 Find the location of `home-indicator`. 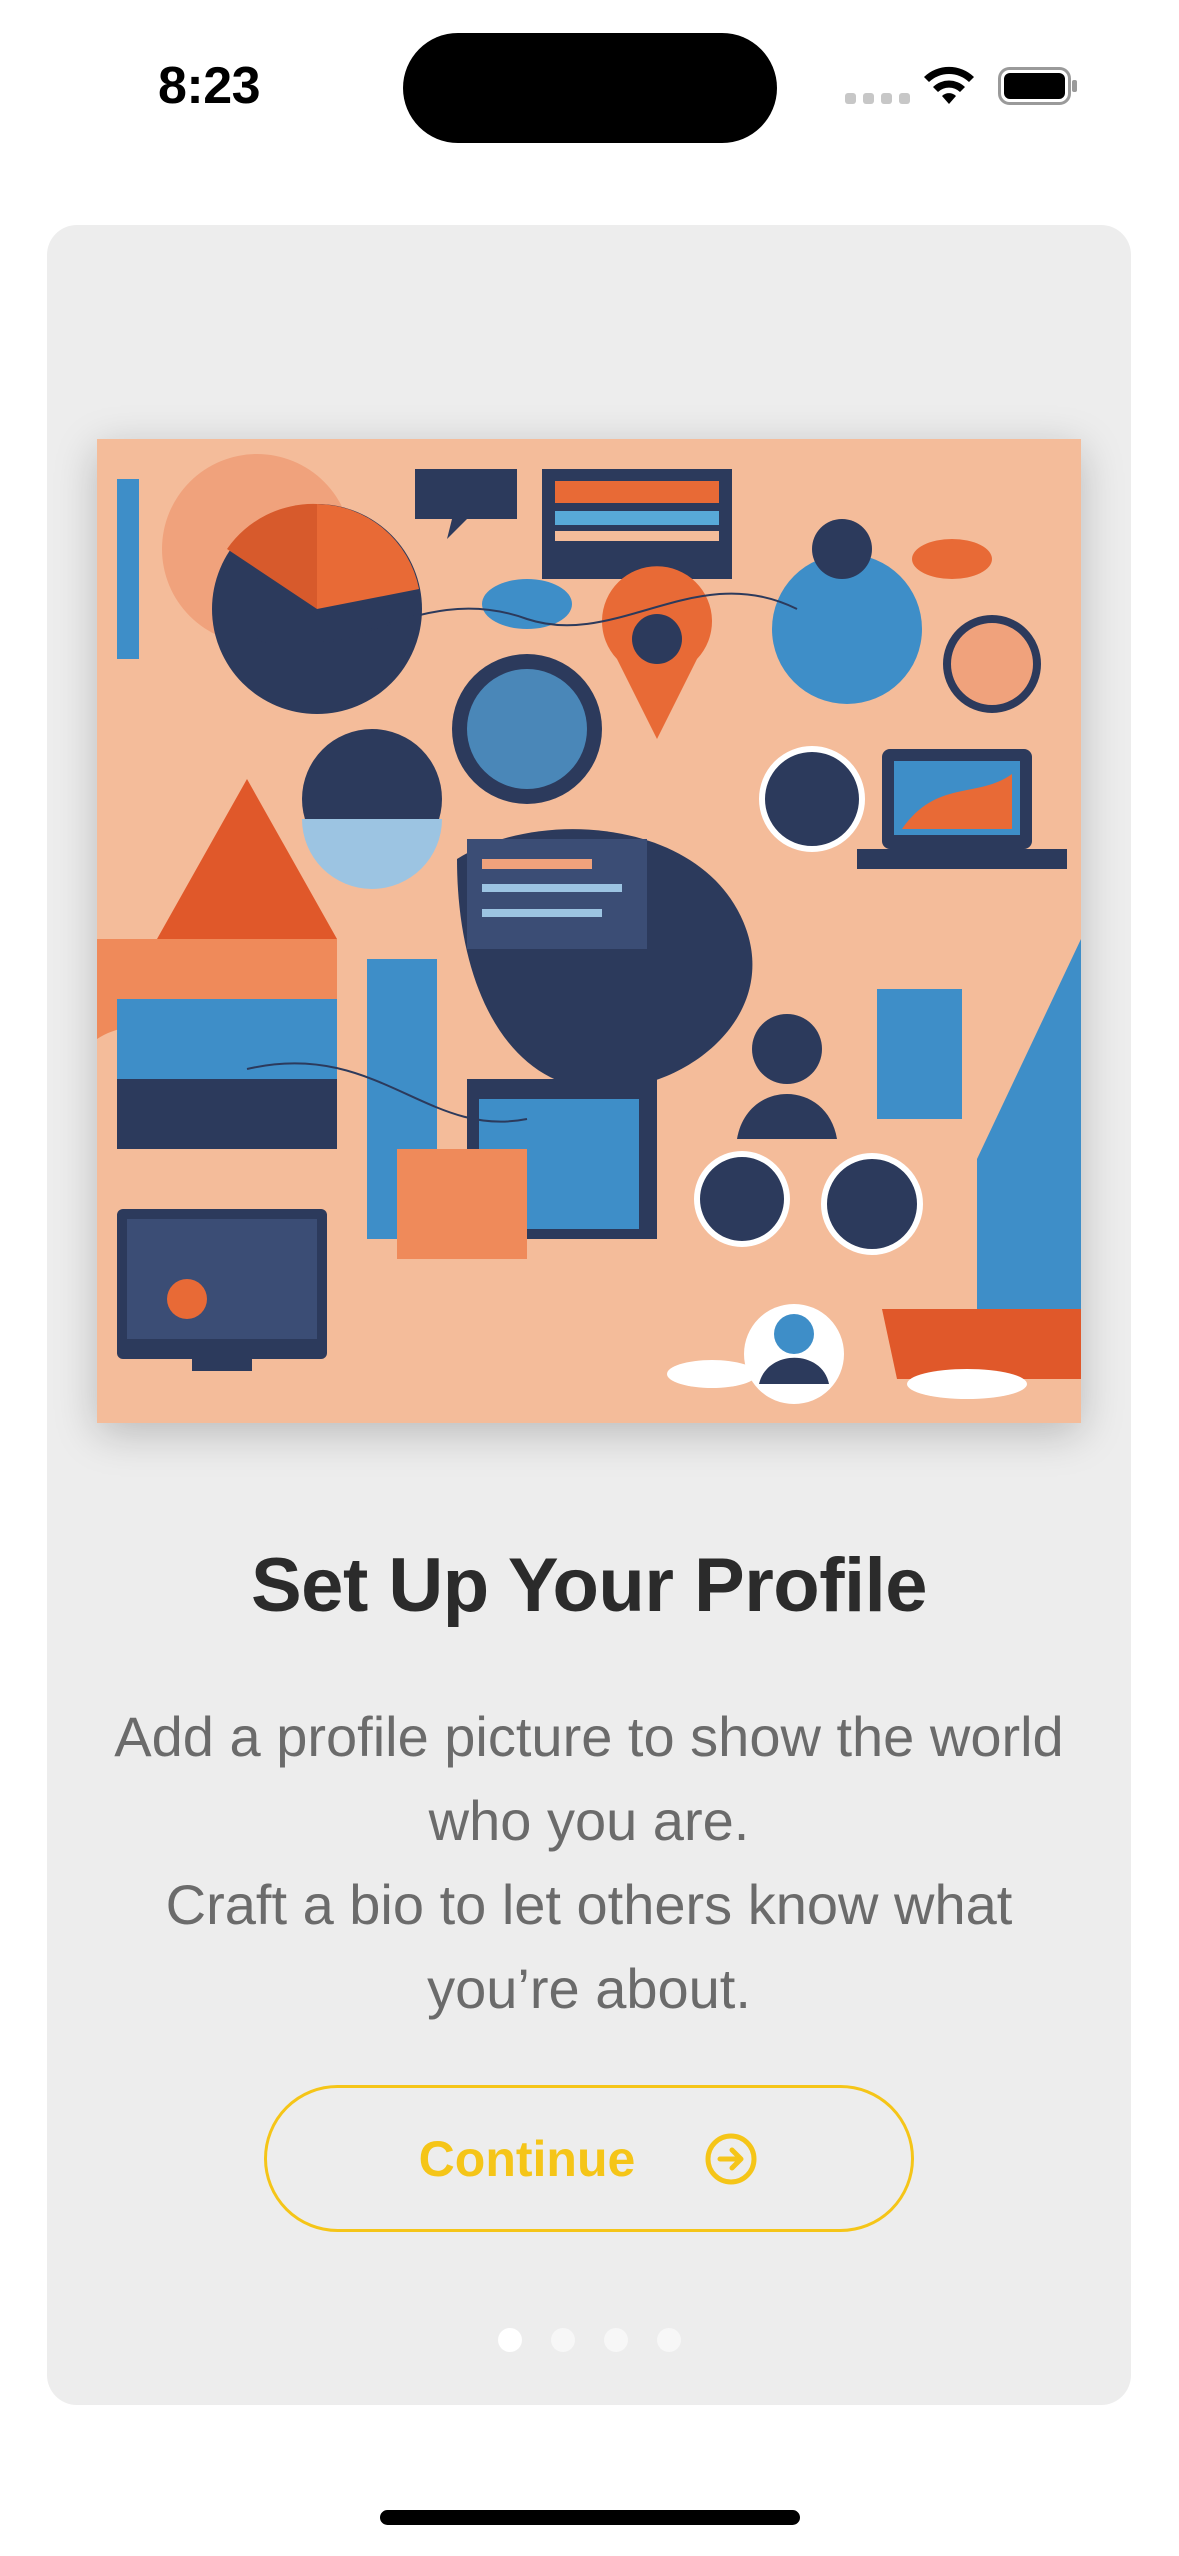

home-indicator is located at coordinates (590, 2517).